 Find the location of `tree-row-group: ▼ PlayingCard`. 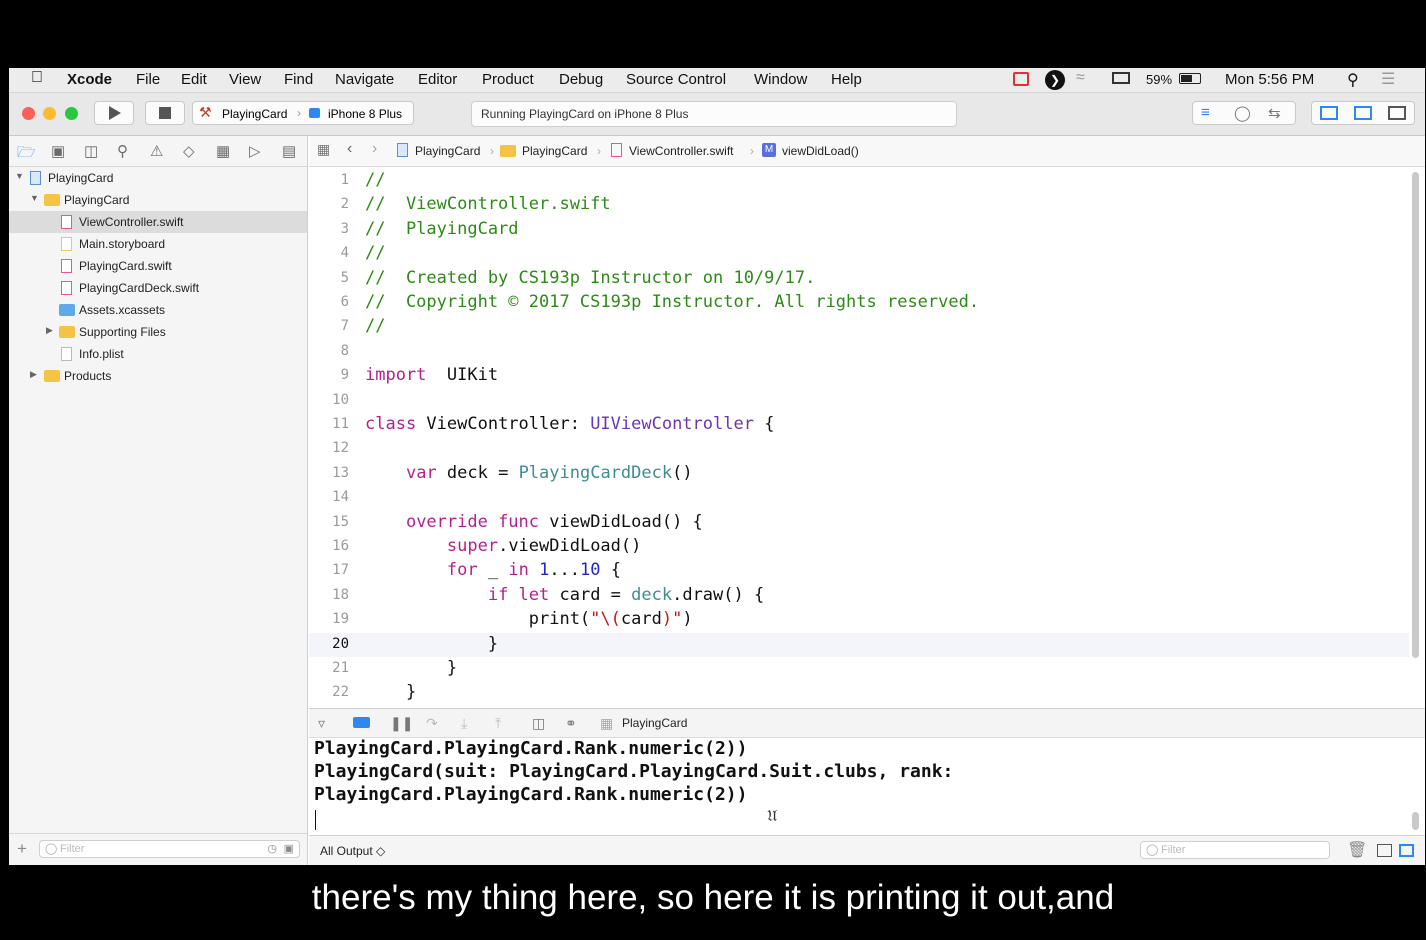

tree-row-group: ▼ PlayingCard is located at coordinates (158, 200).